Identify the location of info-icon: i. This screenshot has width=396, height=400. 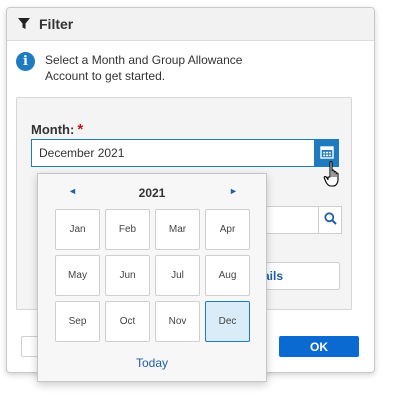
(25, 61).